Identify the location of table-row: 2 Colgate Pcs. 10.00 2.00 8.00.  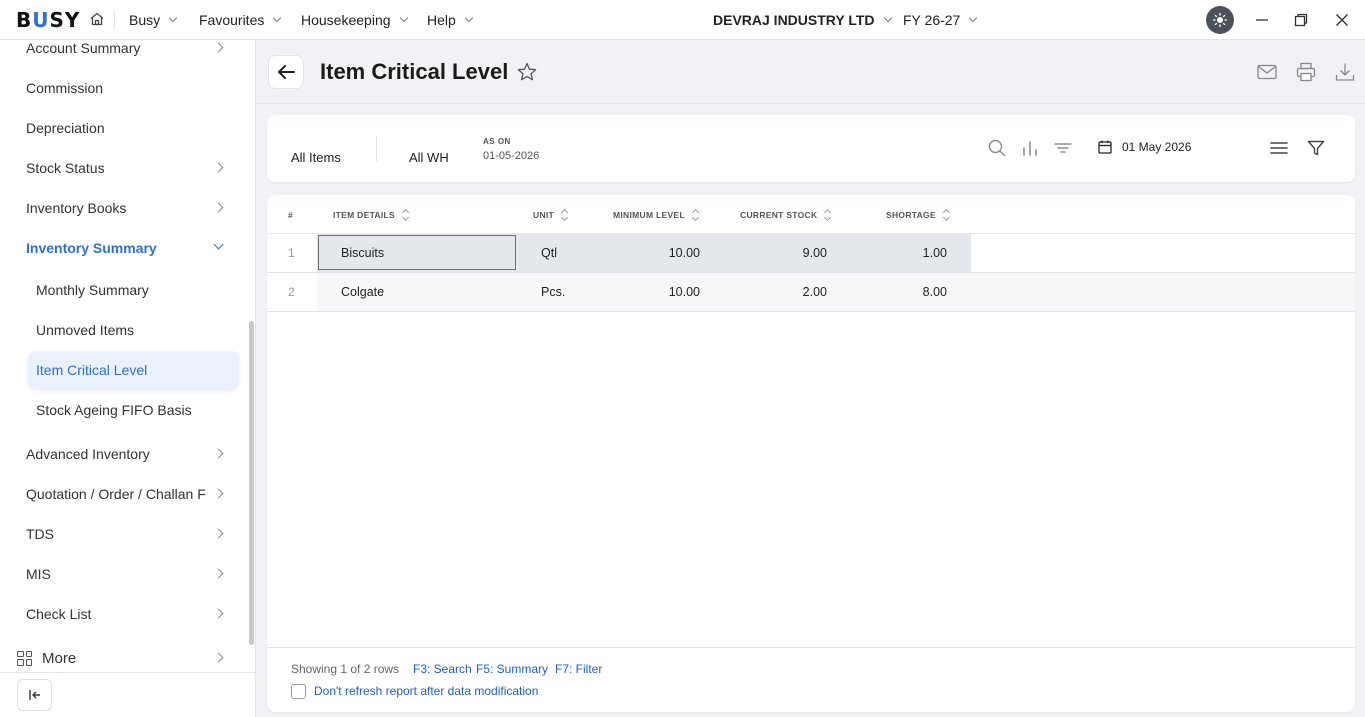
(811, 292).